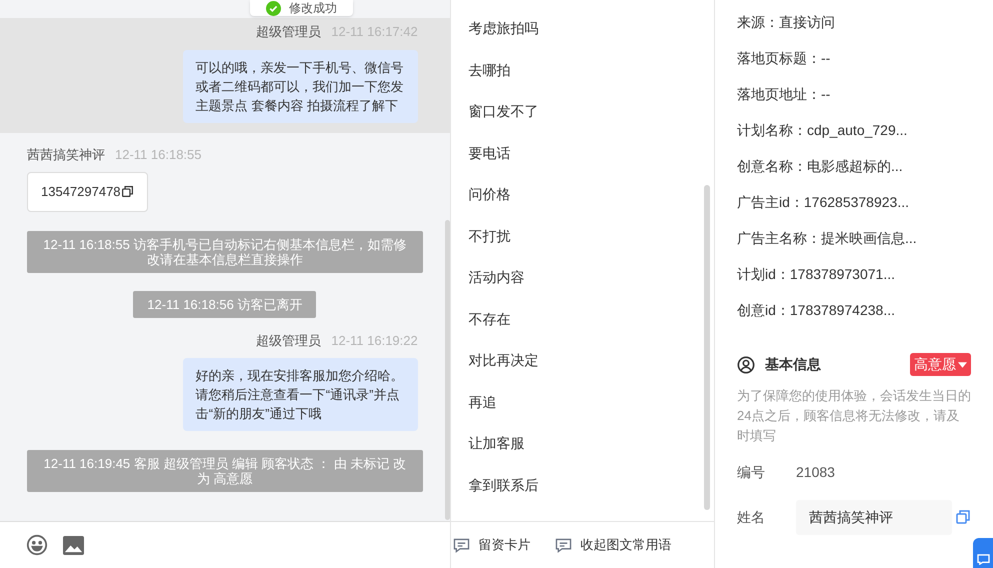  What do you see at coordinates (224, 304) in the screenshot?
I see `system-notice: 12-11 16:18:56 访客已离开` at bounding box center [224, 304].